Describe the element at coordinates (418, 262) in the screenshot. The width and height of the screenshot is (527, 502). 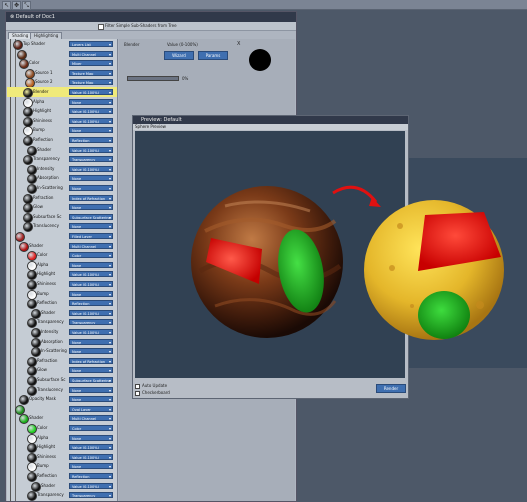
I see `result-overlay` at that location.